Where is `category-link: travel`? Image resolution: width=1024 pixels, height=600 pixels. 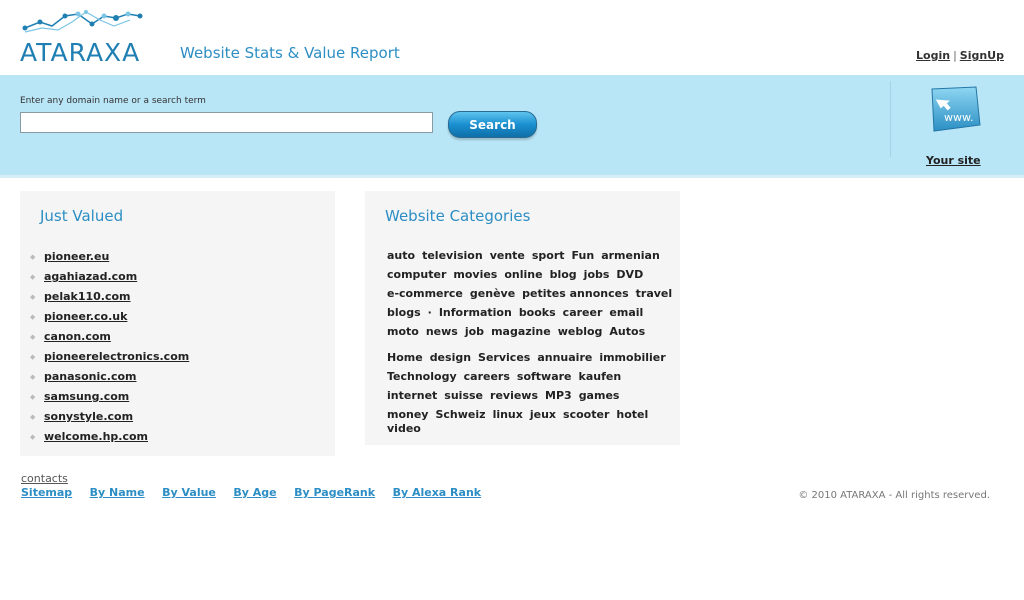
category-link: travel is located at coordinates (654, 293).